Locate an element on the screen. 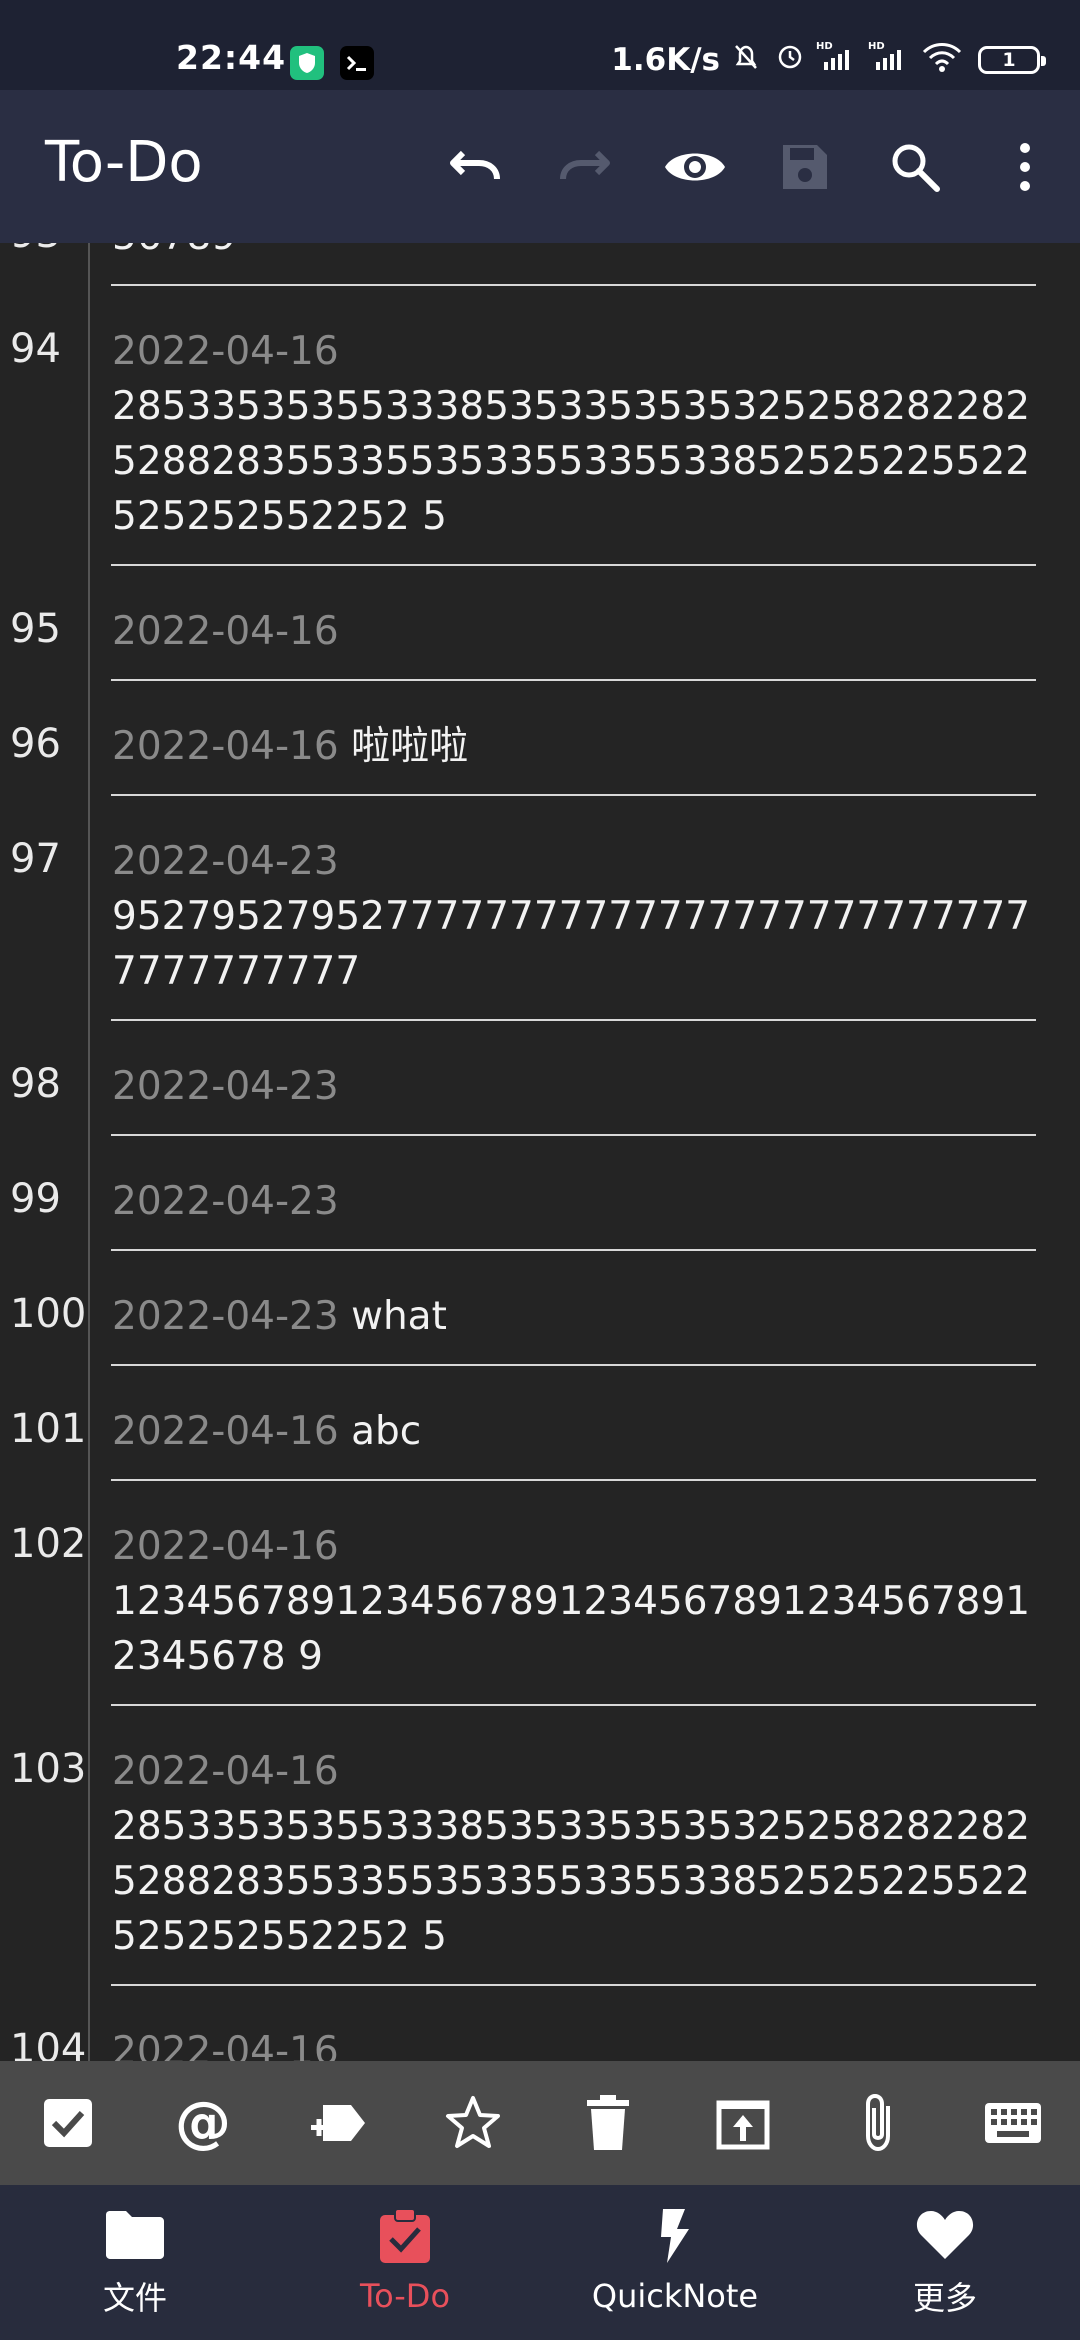 The height and width of the screenshot is (2340, 1080). undo-icon is located at coordinates (475, 167).